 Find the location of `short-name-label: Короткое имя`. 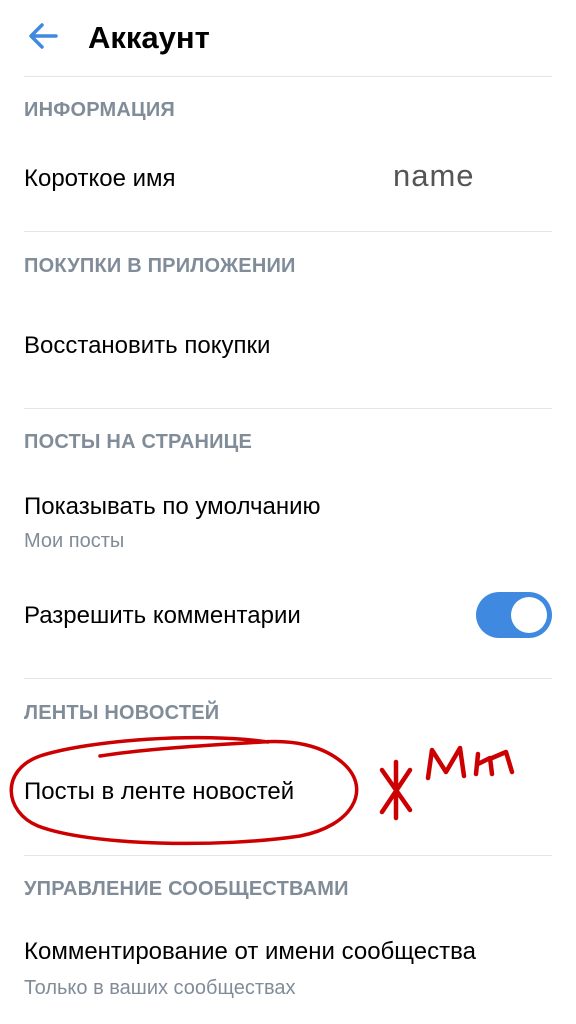

short-name-label: Короткое имя is located at coordinates (100, 178).